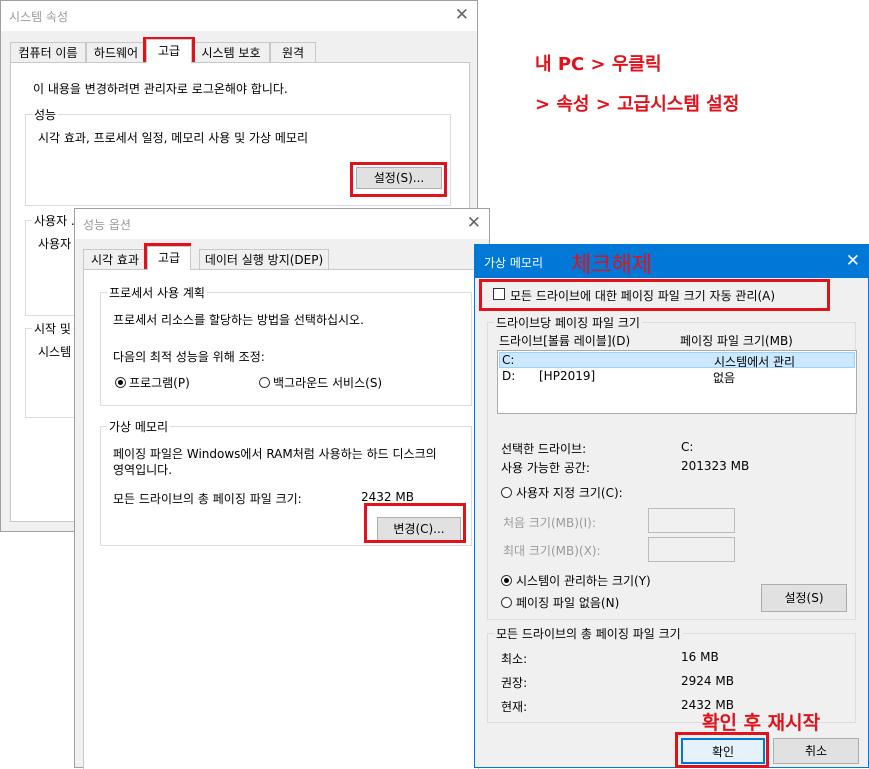  What do you see at coordinates (264, 259) in the screenshot?
I see `tab-dep: 데이터 실행 방지(DEP)` at bounding box center [264, 259].